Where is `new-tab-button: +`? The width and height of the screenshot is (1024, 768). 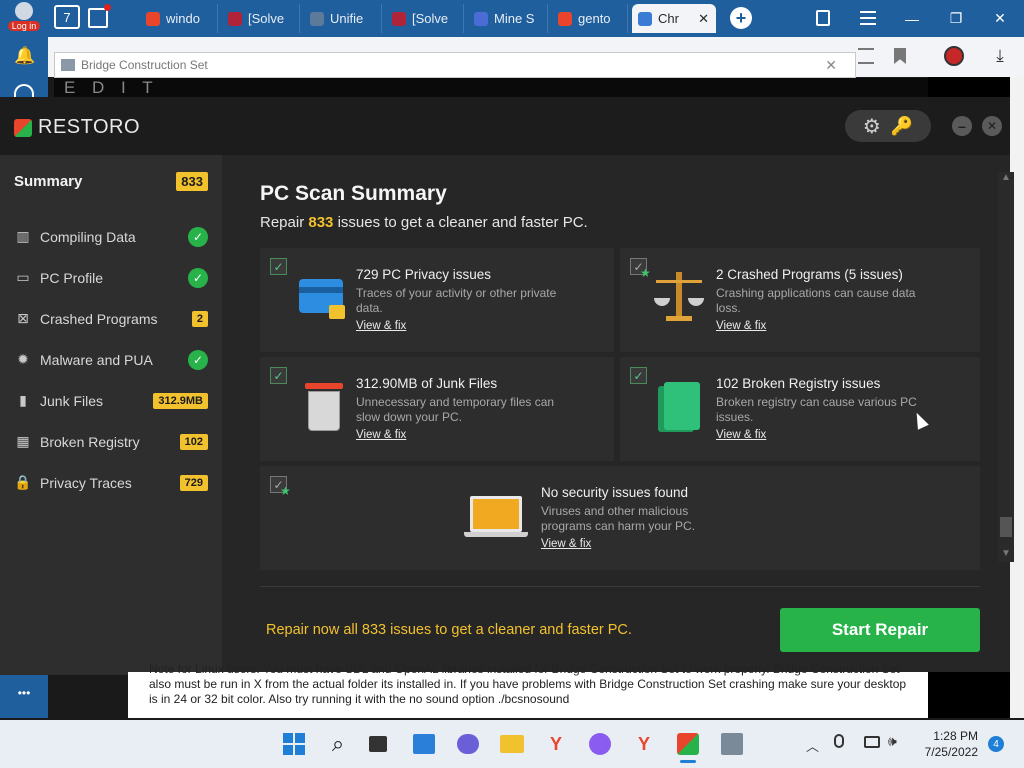 new-tab-button: + is located at coordinates (741, 18).